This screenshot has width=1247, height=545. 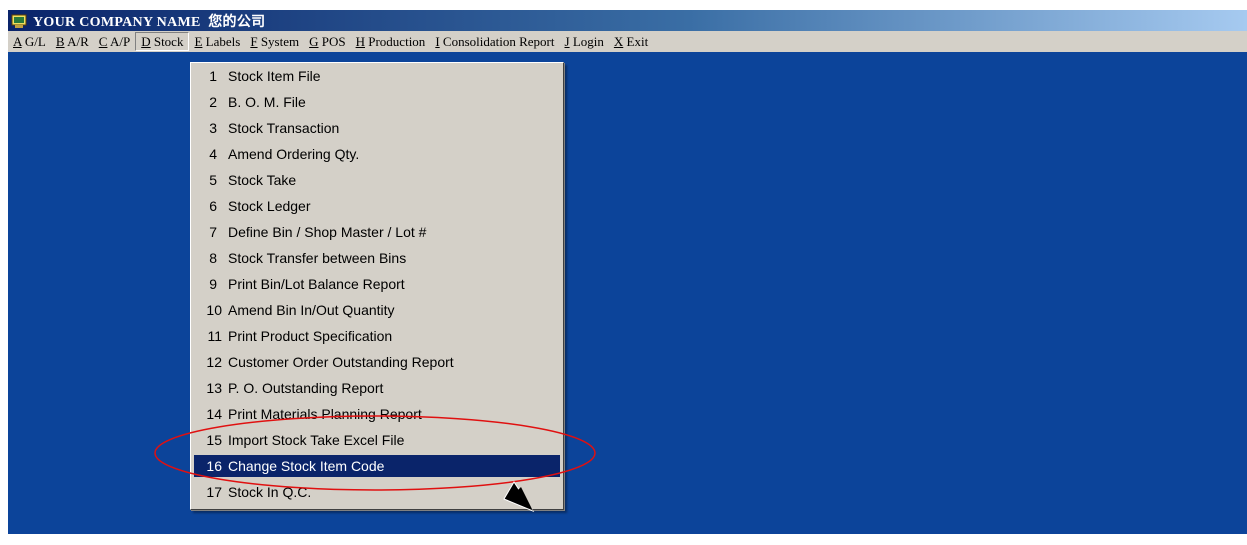 What do you see at coordinates (213, 232) in the screenshot?
I see `menu-item-number: 7` at bounding box center [213, 232].